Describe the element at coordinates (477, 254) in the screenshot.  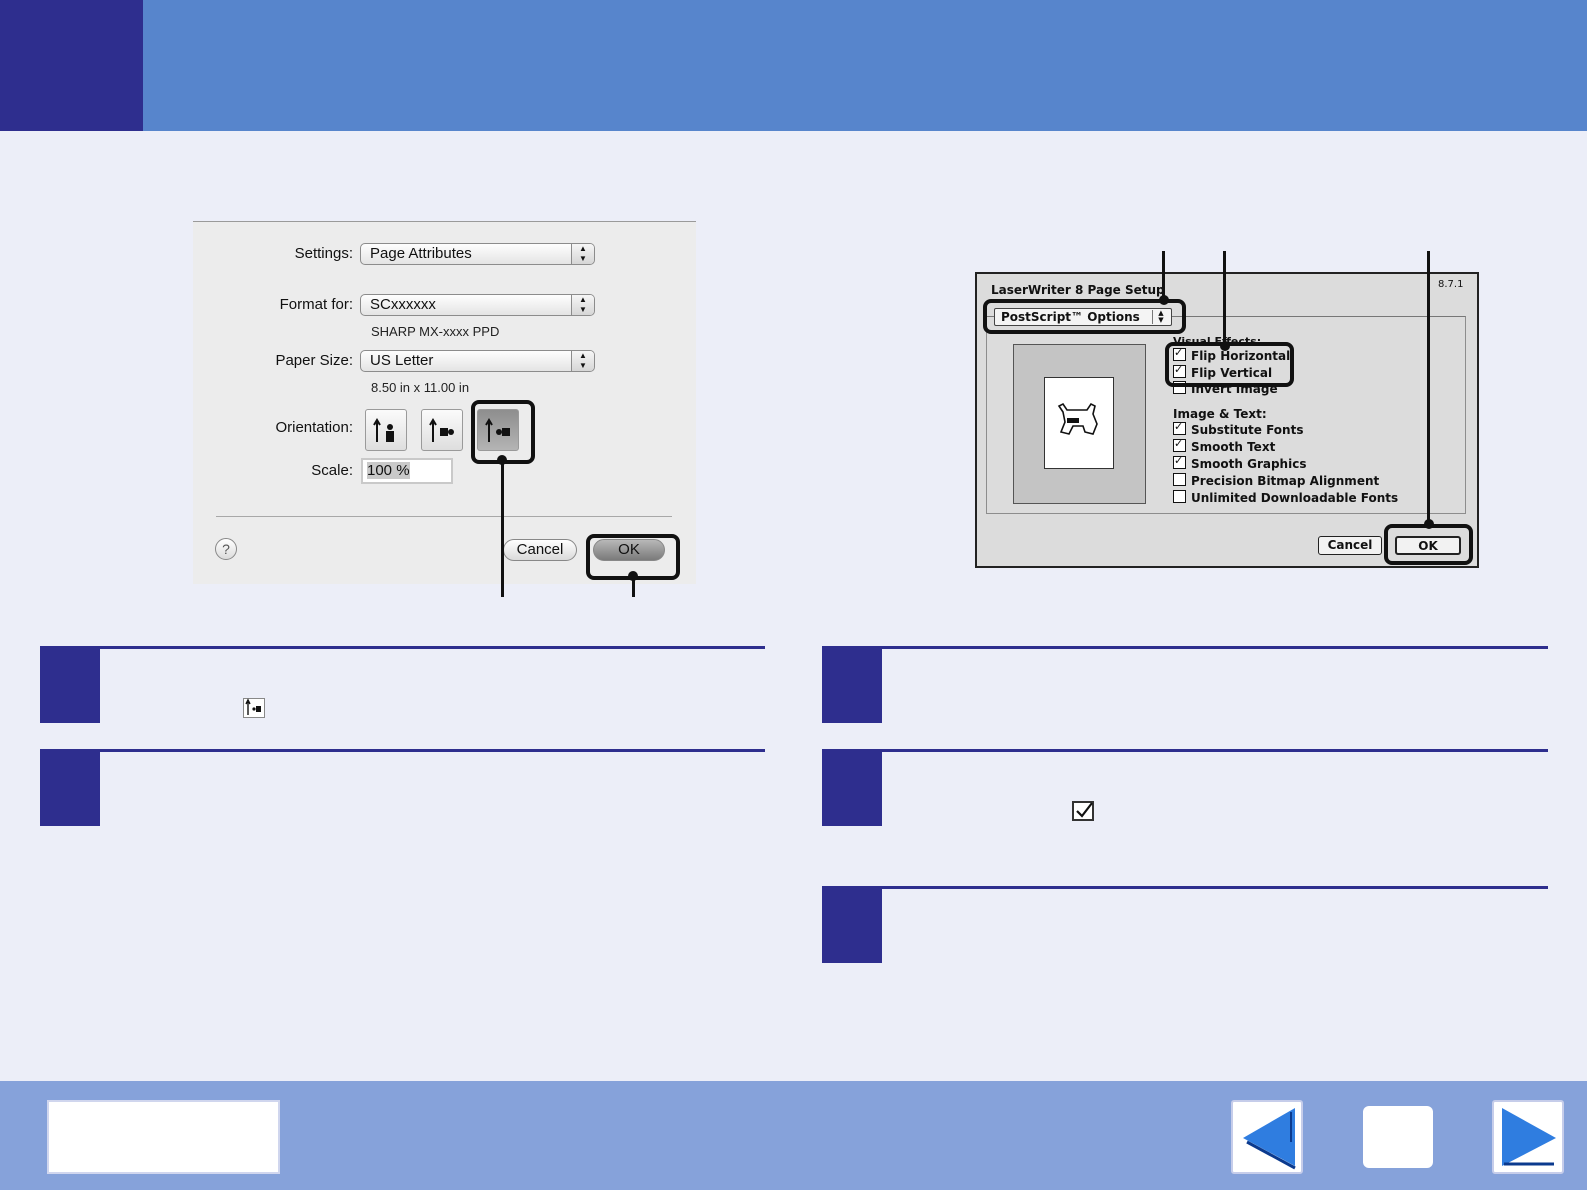
I see `settings-popup: Page Attributes ▲ ▼` at that location.